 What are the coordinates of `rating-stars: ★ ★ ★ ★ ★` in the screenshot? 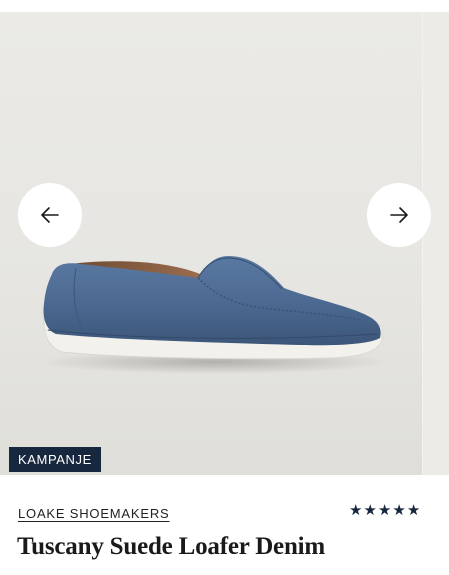 It's located at (384, 510).